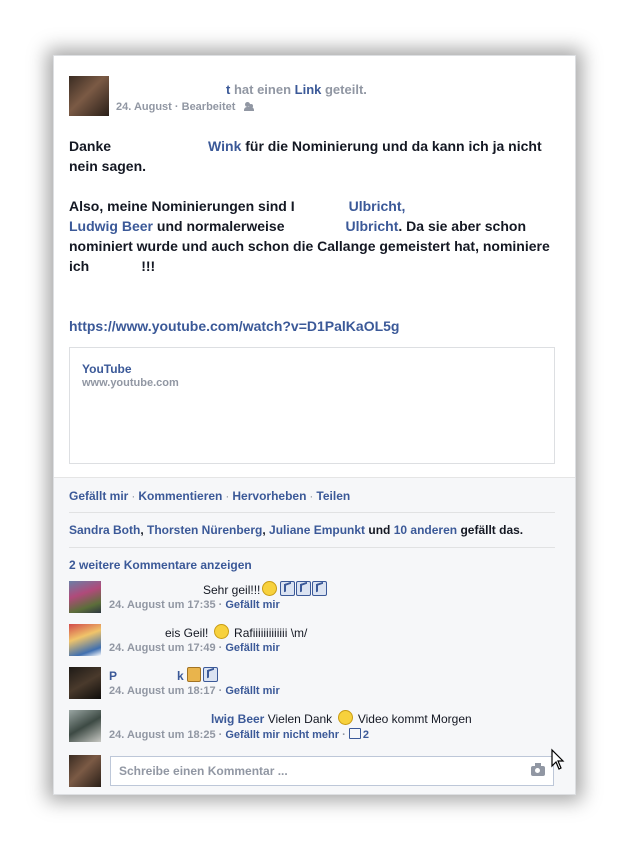  I want to click on comment-time: 24. August um 18:25, so click(162, 735).